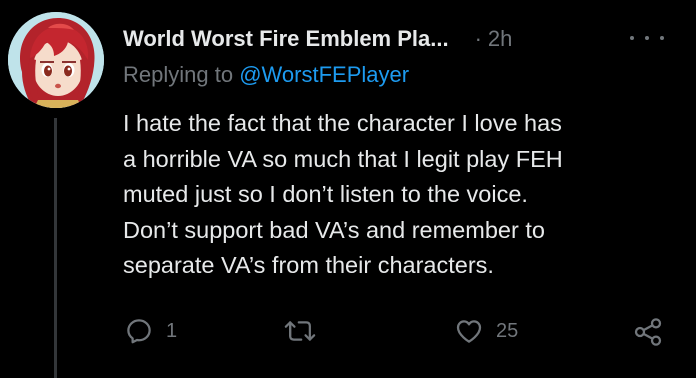  I want to click on timestamp: 2h, so click(500, 39).